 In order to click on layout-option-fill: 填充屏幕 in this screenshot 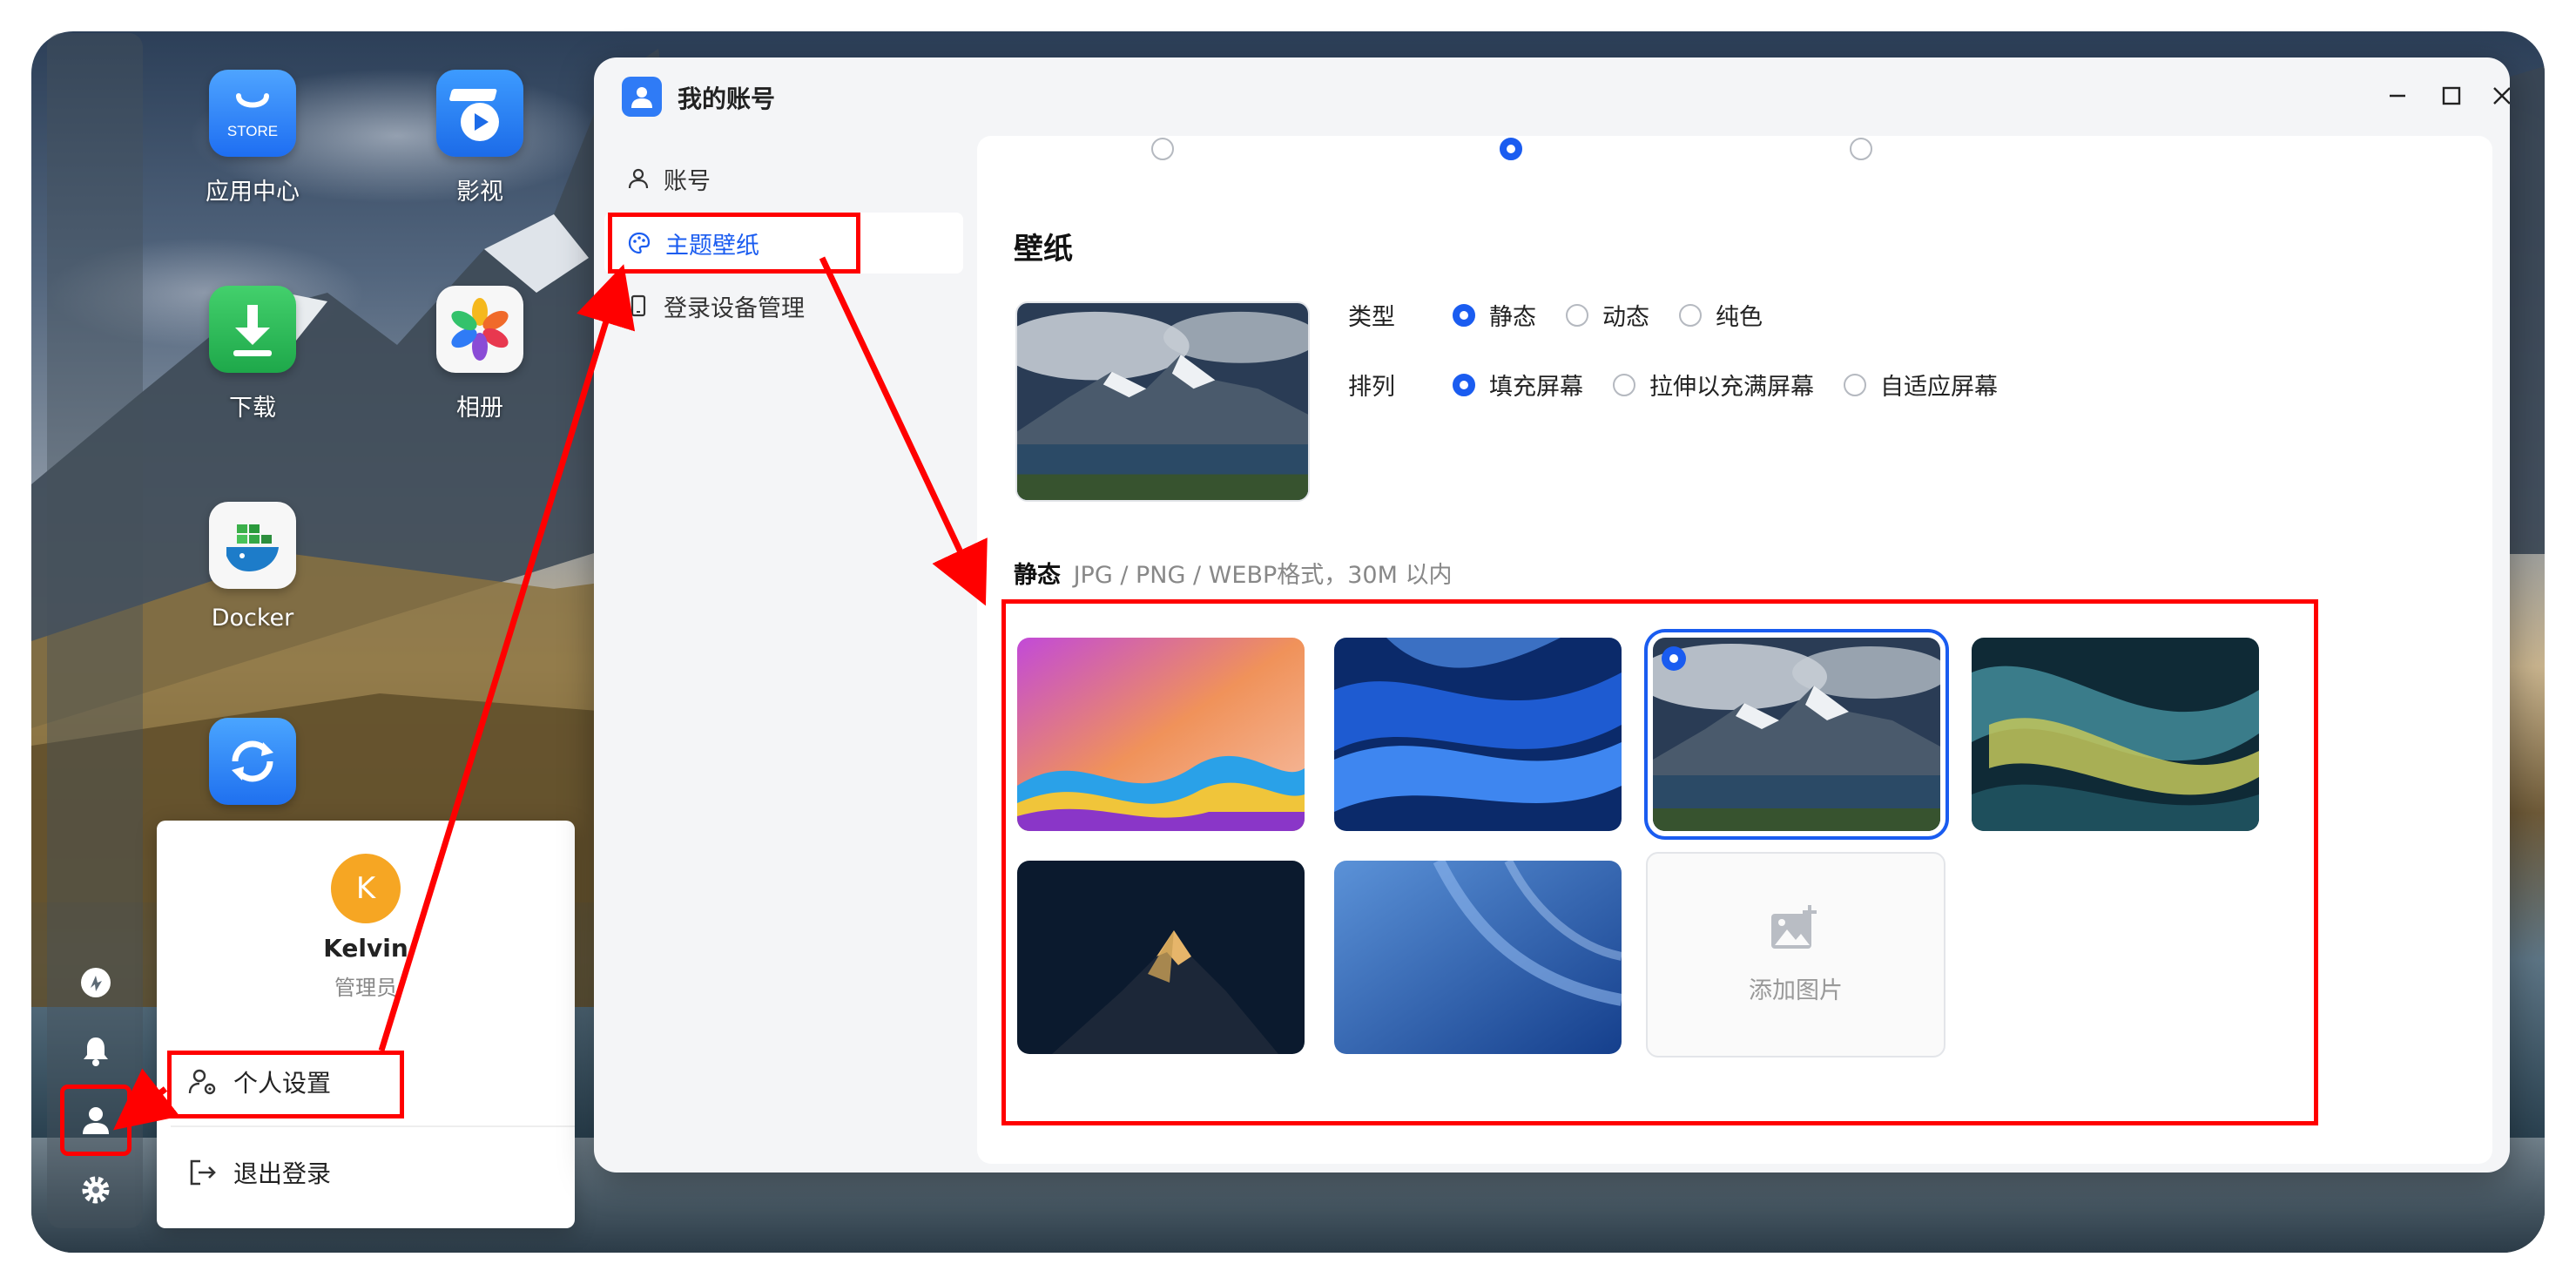, I will do `click(1518, 385)`.